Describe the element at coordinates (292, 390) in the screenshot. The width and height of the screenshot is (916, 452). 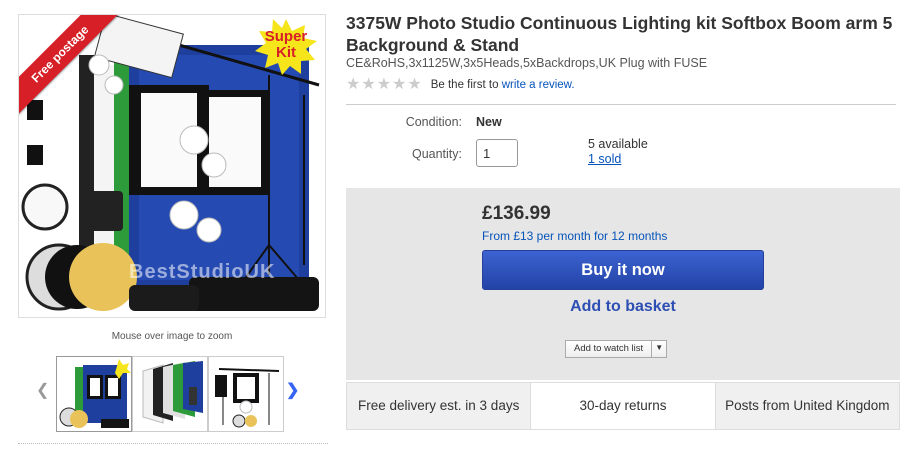
I see `chevron-right-icon: ❯` at that location.